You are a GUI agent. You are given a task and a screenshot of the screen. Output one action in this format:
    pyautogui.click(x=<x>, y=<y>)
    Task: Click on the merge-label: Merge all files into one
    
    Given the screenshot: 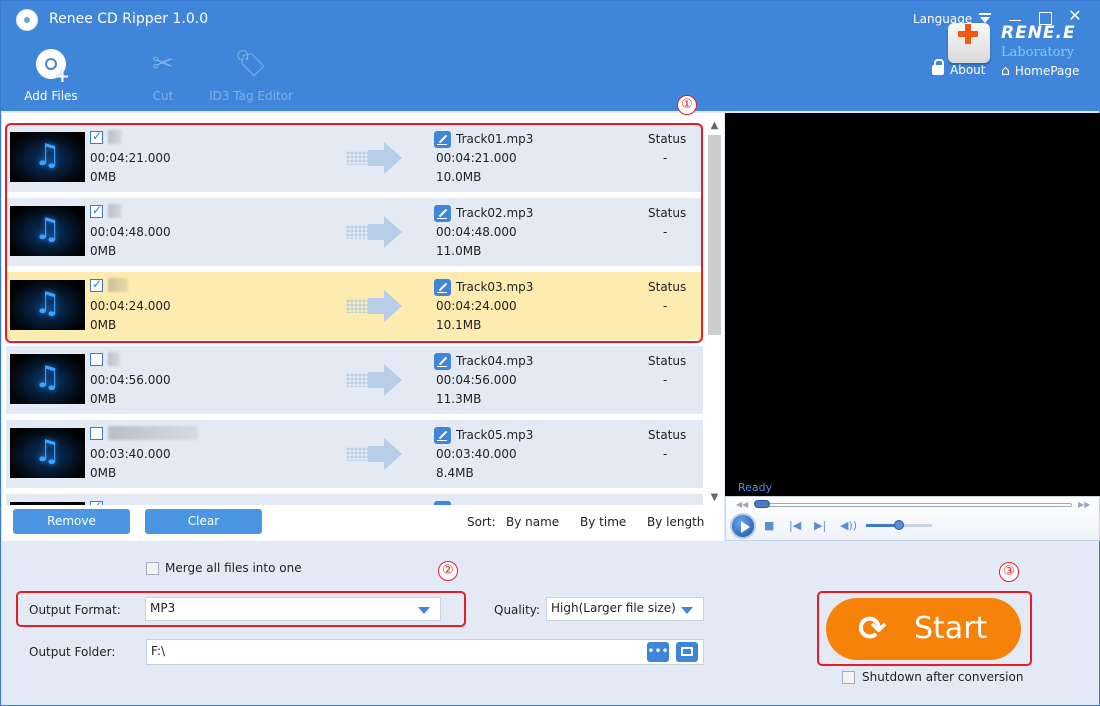 What is the action you would take?
    pyautogui.click(x=233, y=568)
    